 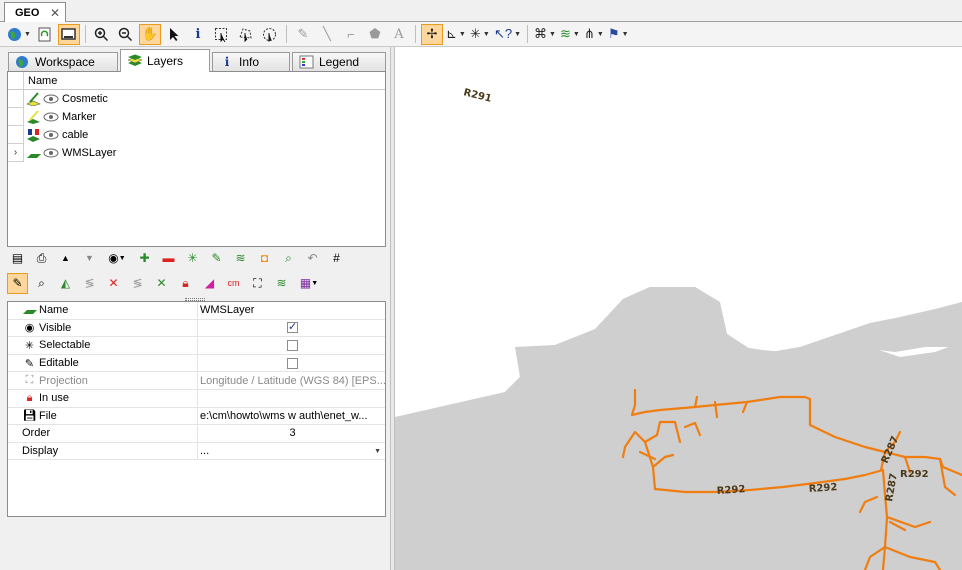 What do you see at coordinates (264, 258) in the screenshot?
I see `cosmetic-toggle-button: ◘` at bounding box center [264, 258].